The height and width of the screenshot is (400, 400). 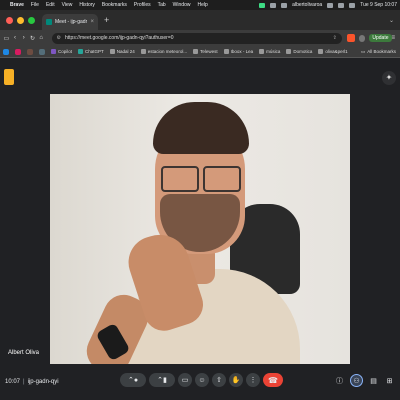 What do you see at coordinates (17, 5) in the screenshot?
I see `menu-app-name: Brave` at bounding box center [17, 5].